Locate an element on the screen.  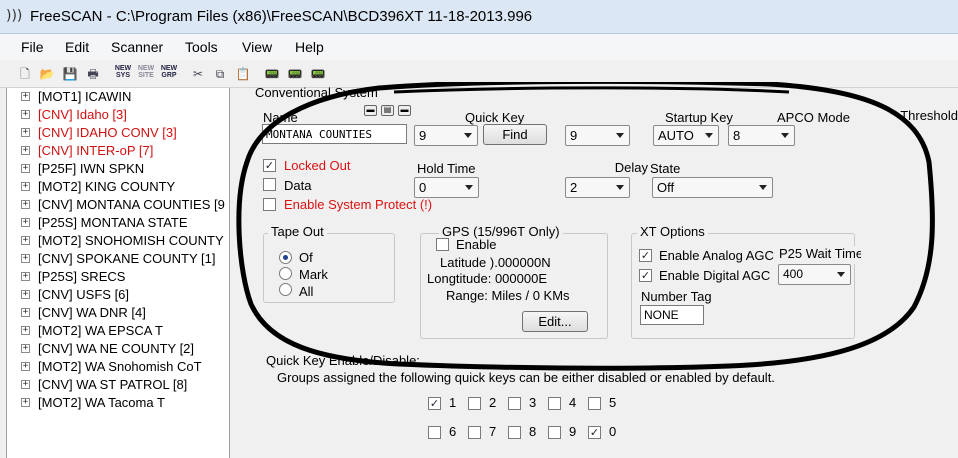
tree-item: + [CNV] IDAHO CONV [3] is located at coordinates (118, 133).